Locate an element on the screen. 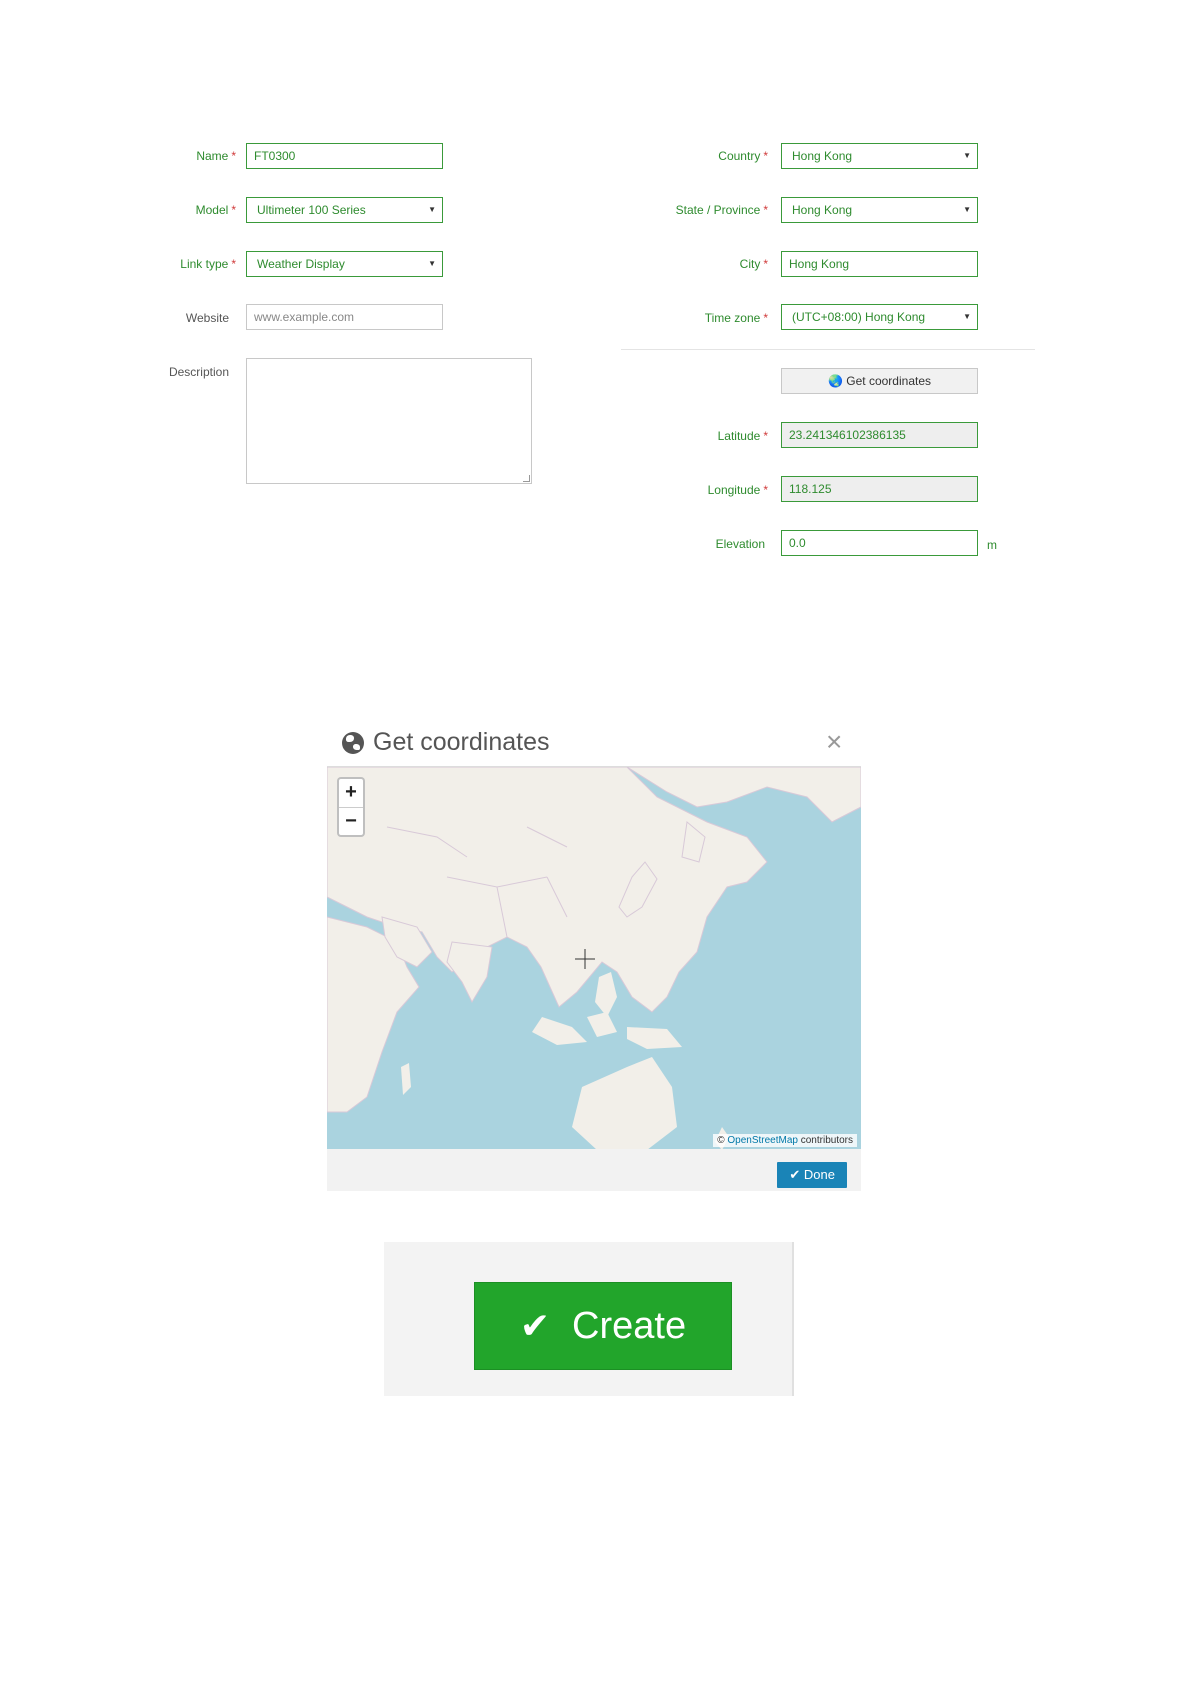  world-map is located at coordinates (594, 958).